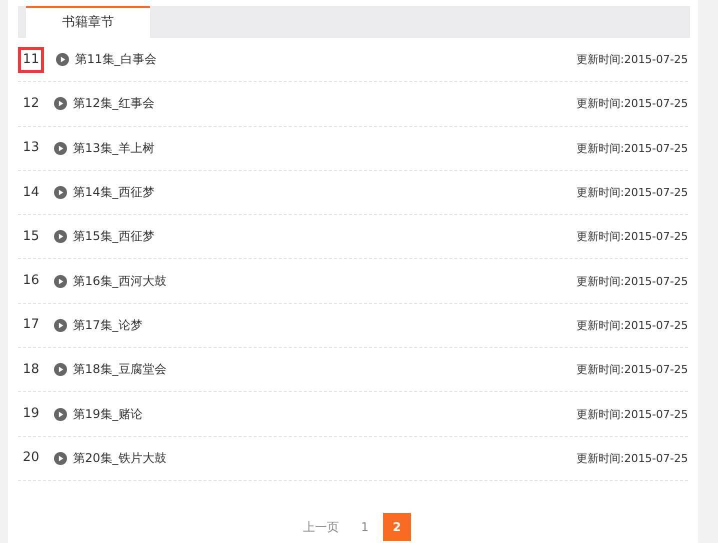 This screenshot has width=718, height=543. Describe the element at coordinates (113, 103) in the screenshot. I see `chapter-link: 第12集_红事会` at that location.